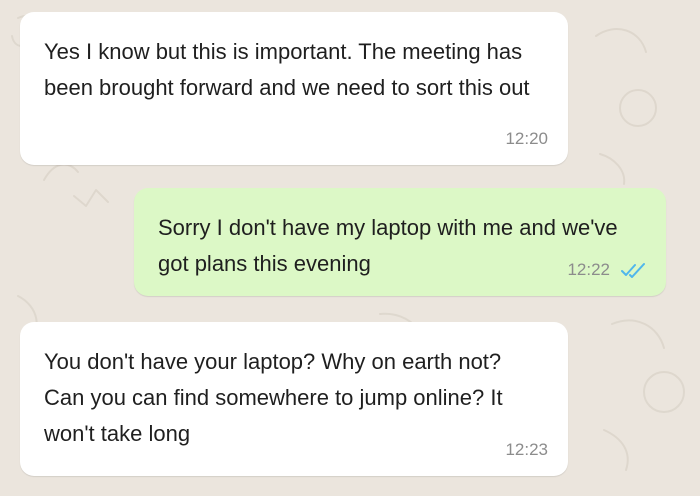  What do you see at coordinates (633, 270) in the screenshot?
I see `double-check-icon` at bounding box center [633, 270].